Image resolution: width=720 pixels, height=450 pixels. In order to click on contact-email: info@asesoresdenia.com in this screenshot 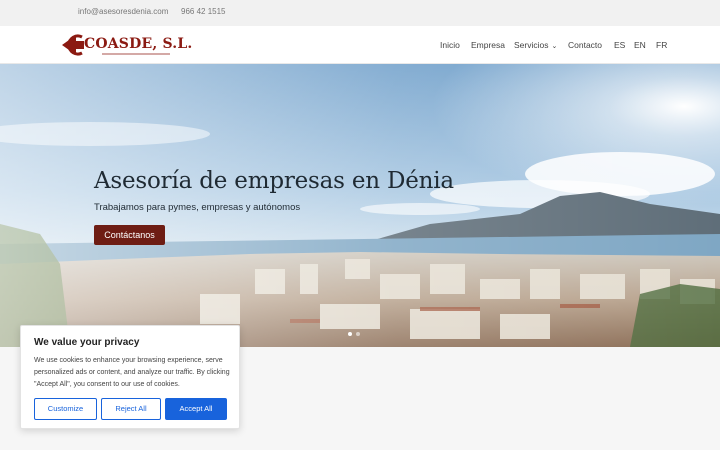, I will do `click(123, 11)`.